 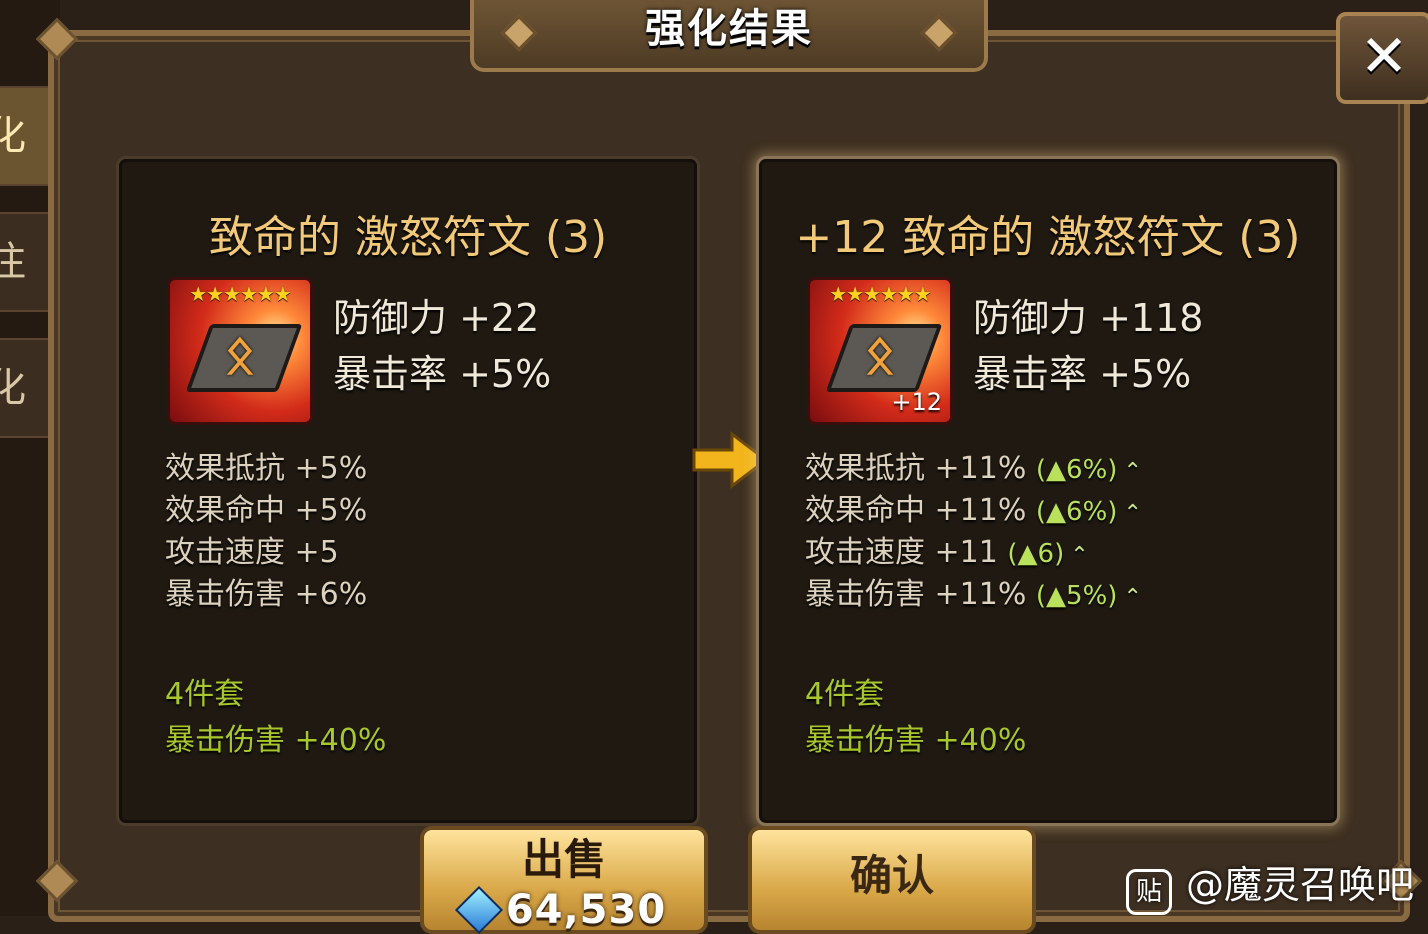 What do you see at coordinates (916, 468) in the screenshot?
I see `sub-stat-value: 效果抵抗 +11%` at bounding box center [916, 468].